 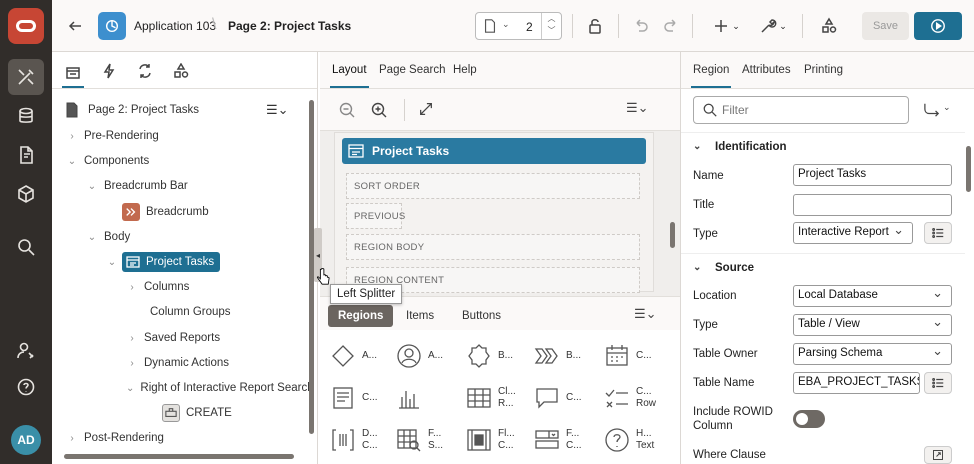 I want to click on shared-components-tab-icon, so click(x=181, y=71).